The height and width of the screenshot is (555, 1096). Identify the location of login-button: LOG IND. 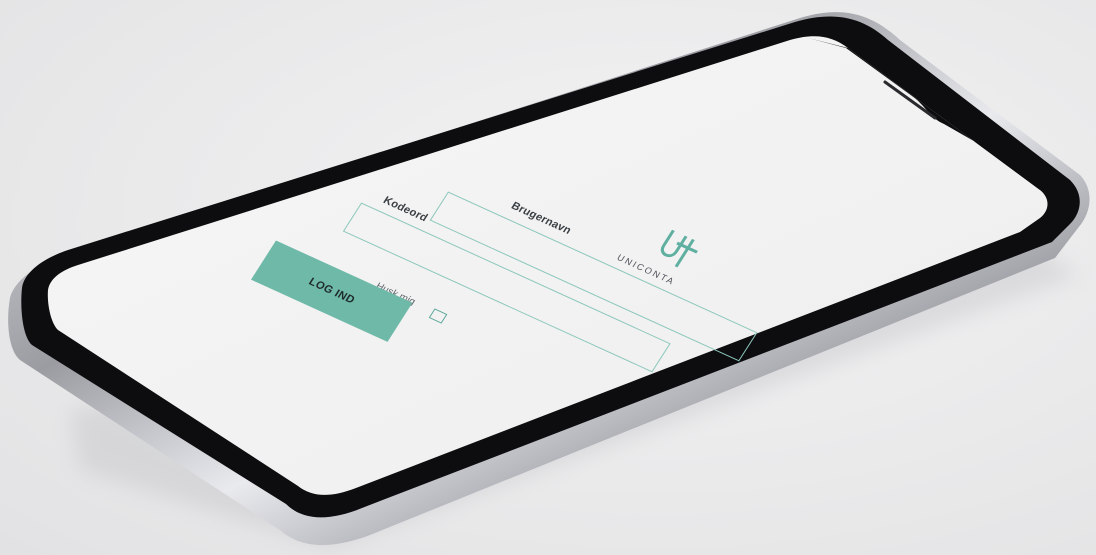
(332, 291).